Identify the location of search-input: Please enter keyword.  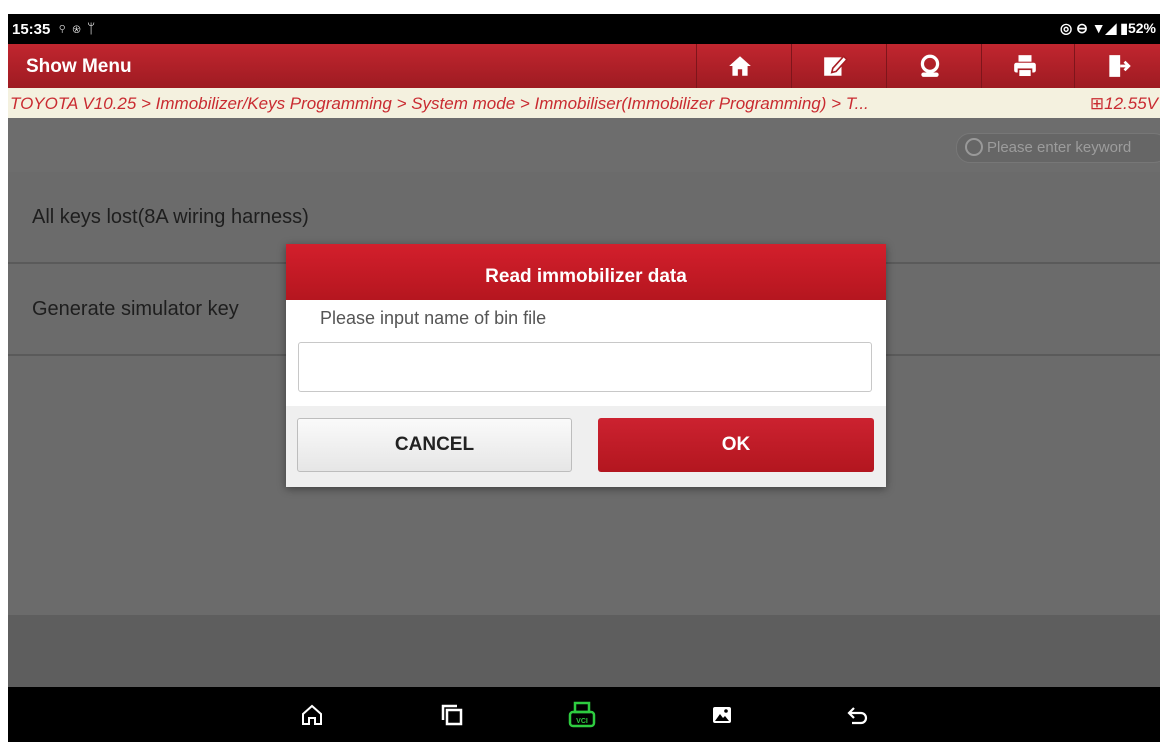
(1058, 148).